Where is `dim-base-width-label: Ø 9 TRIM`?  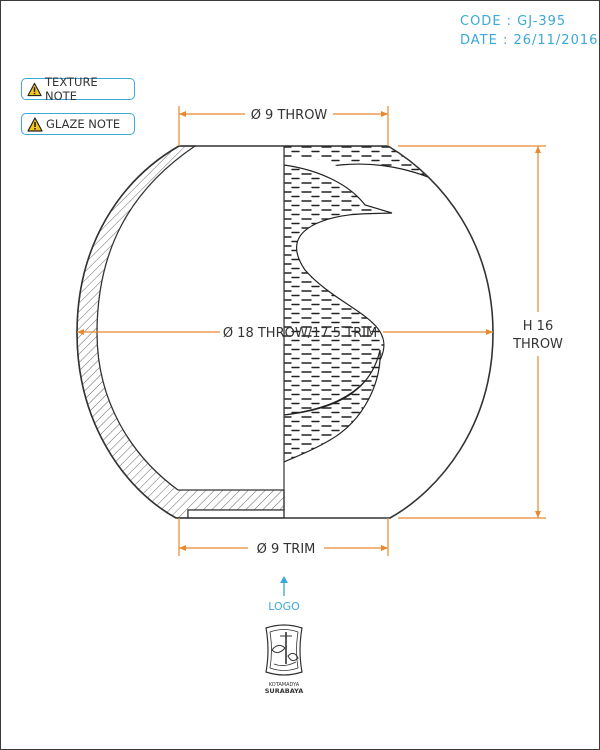
dim-base-width-label: Ø 9 TRIM is located at coordinates (286, 549).